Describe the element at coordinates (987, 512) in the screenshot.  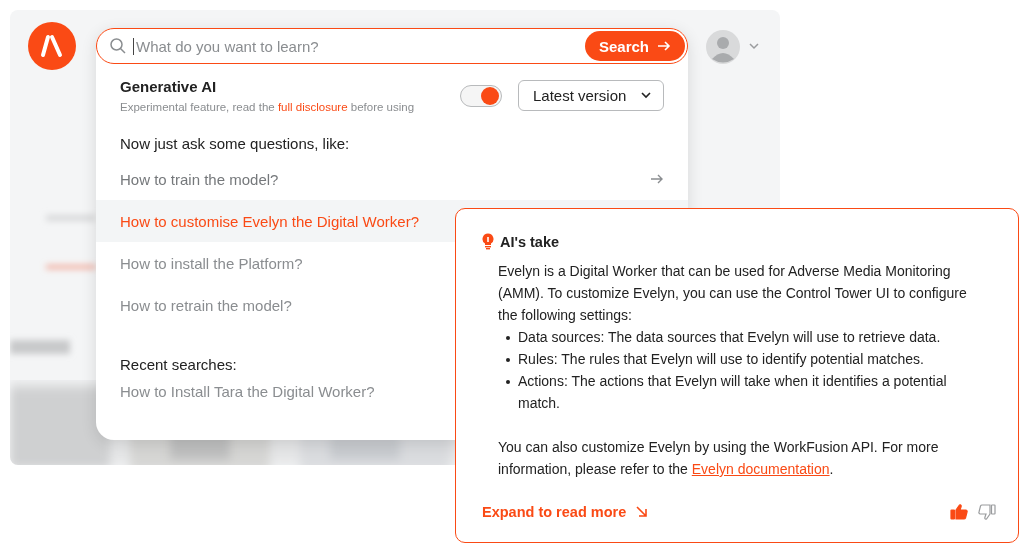
I see `thumbs-down-icon` at that location.